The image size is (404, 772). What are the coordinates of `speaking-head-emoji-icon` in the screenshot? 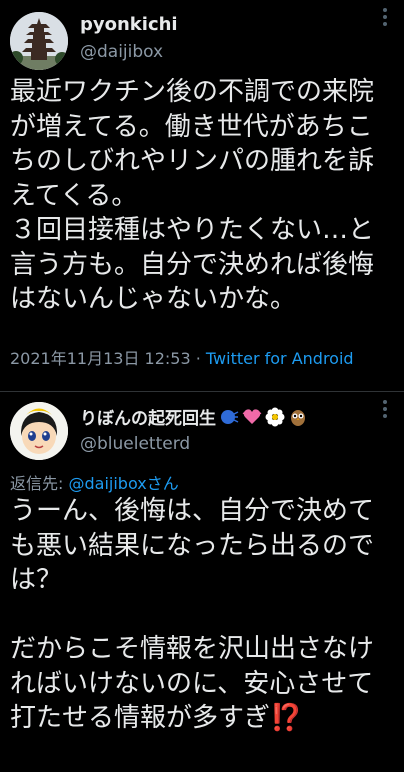 It's located at (229, 417).